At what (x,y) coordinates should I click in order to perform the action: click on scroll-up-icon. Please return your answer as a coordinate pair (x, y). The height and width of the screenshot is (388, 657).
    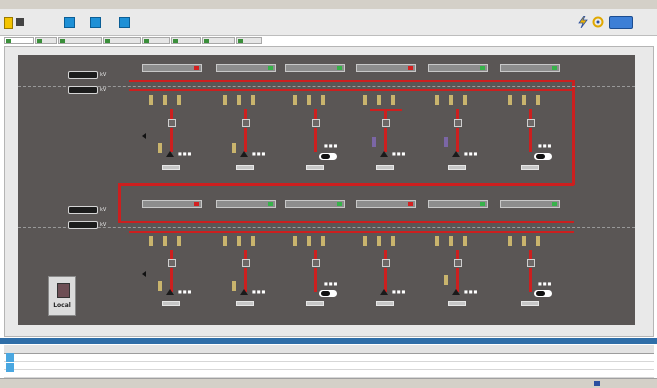
    Looking at the image, I should click on (10, 357).